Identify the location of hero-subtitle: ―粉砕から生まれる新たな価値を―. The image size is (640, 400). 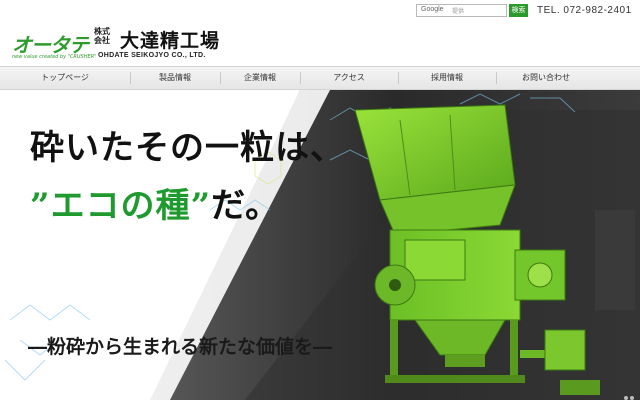
(180, 347).